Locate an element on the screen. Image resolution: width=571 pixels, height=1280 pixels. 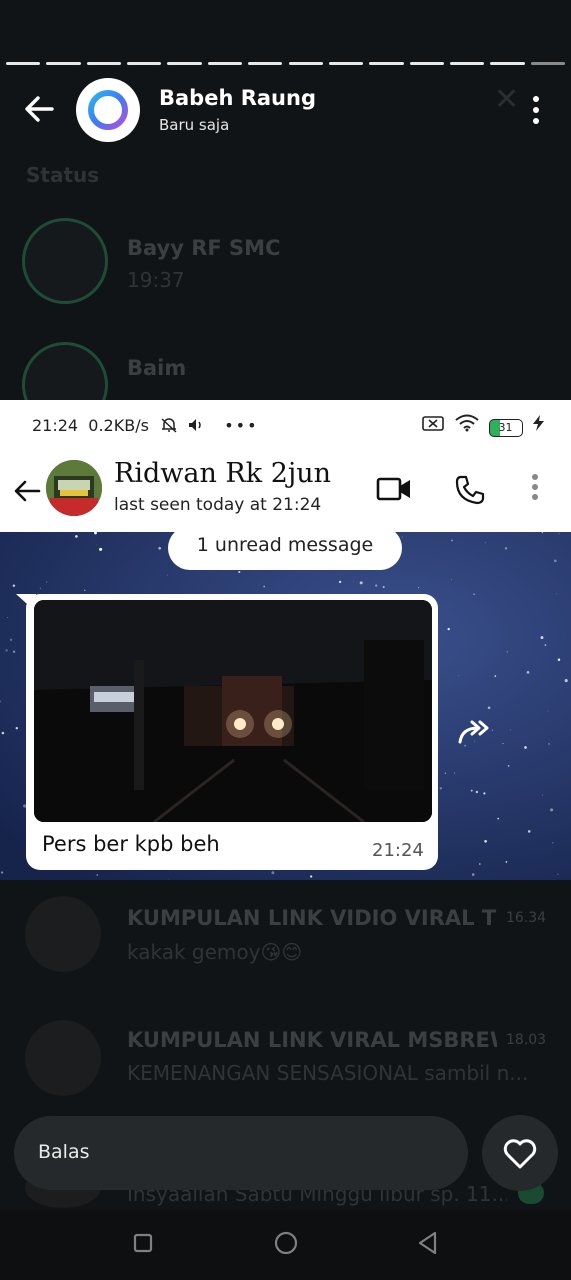
wifi-icon is located at coordinates (467, 423).